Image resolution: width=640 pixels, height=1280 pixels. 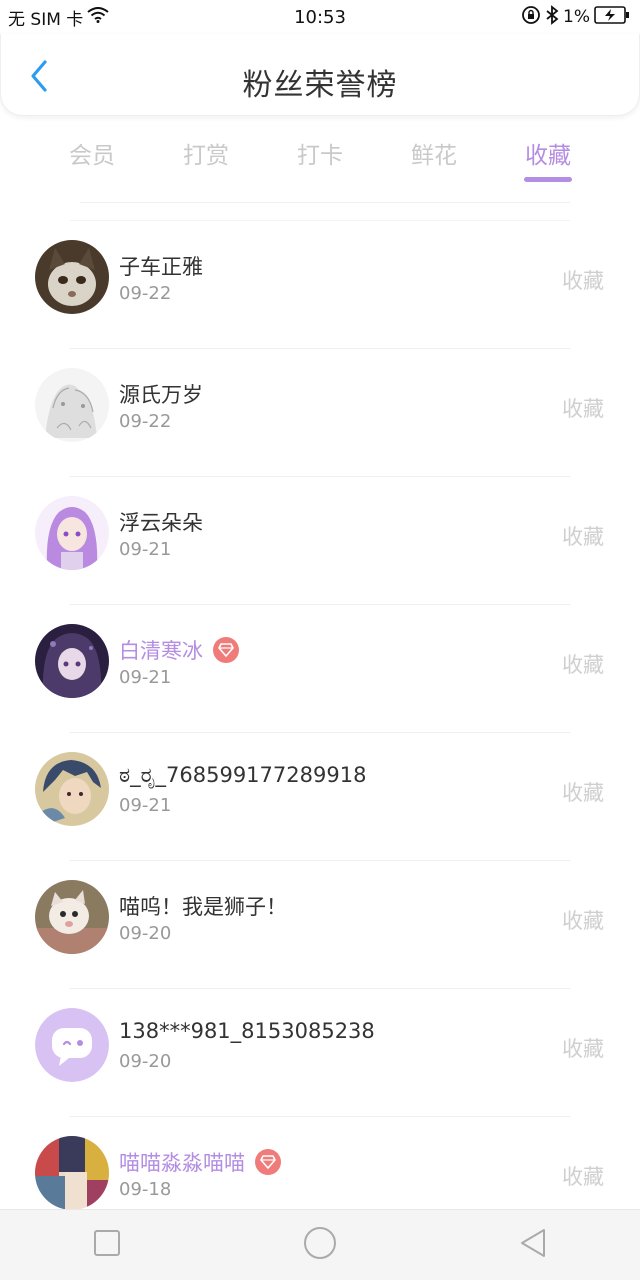 I want to click on user-name: 喵呜！我是狮子！, so click(x=203, y=907).